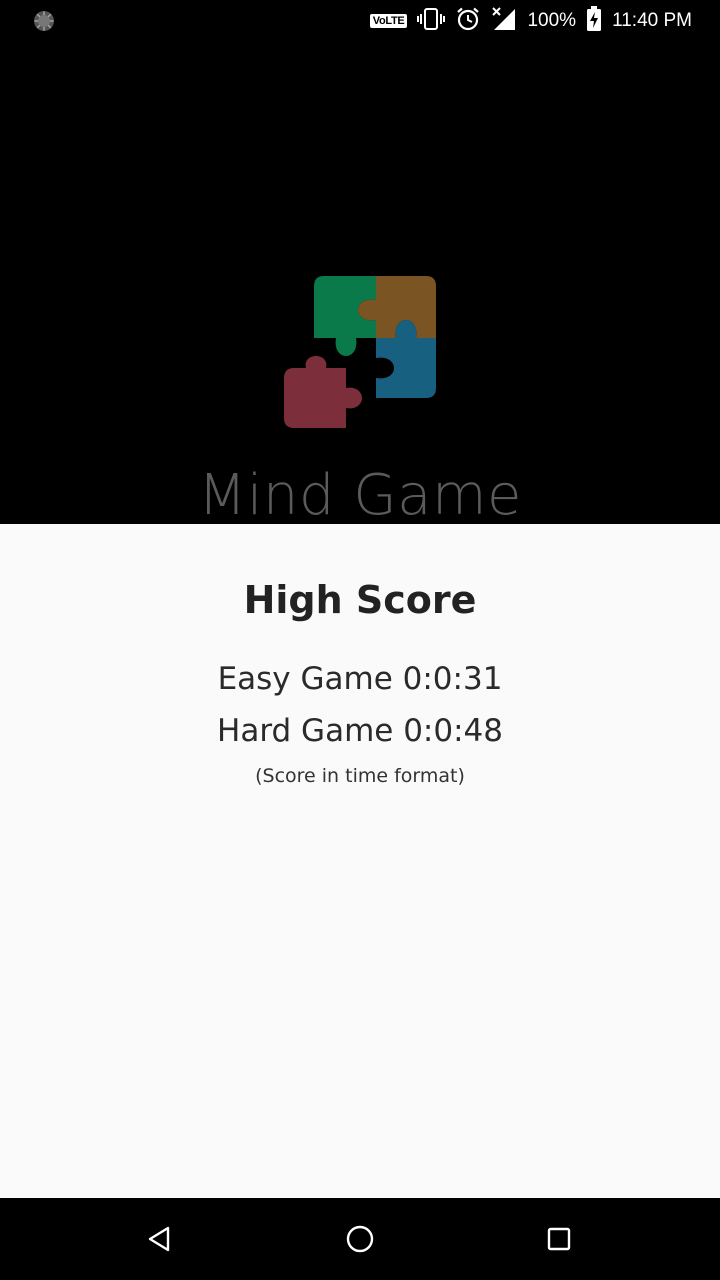 Image resolution: width=720 pixels, height=1280 pixels. I want to click on easy-game-score: Easy Game 0:0:31, so click(360, 679).